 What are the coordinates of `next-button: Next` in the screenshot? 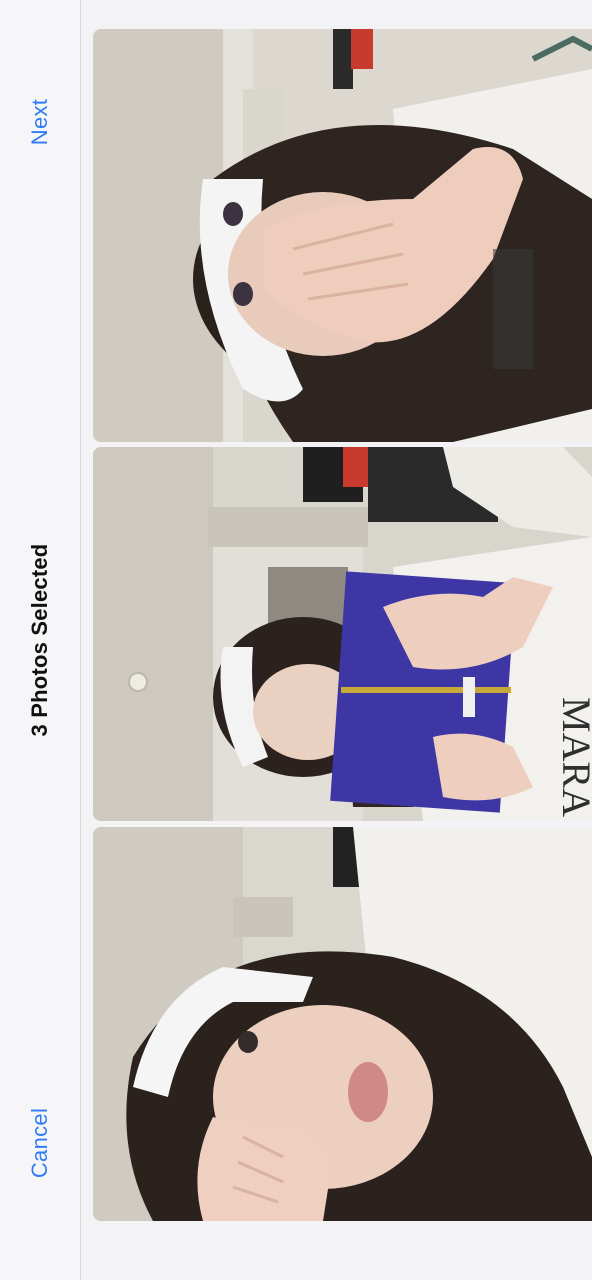 It's located at (40, 122).